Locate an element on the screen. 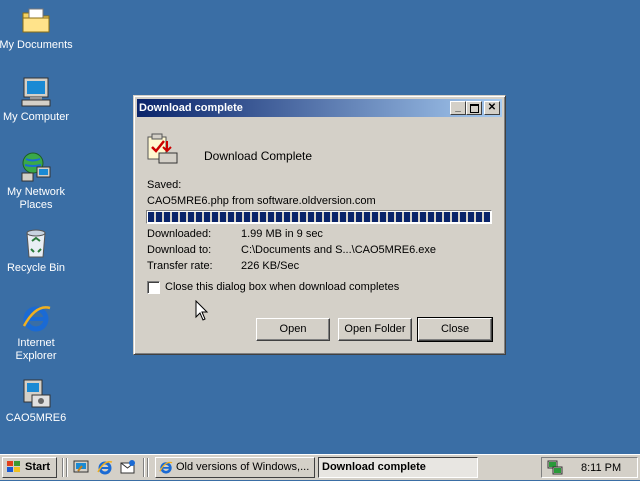 The height and width of the screenshot is (481, 640). mouse-cursor-icon is located at coordinates (202, 310).